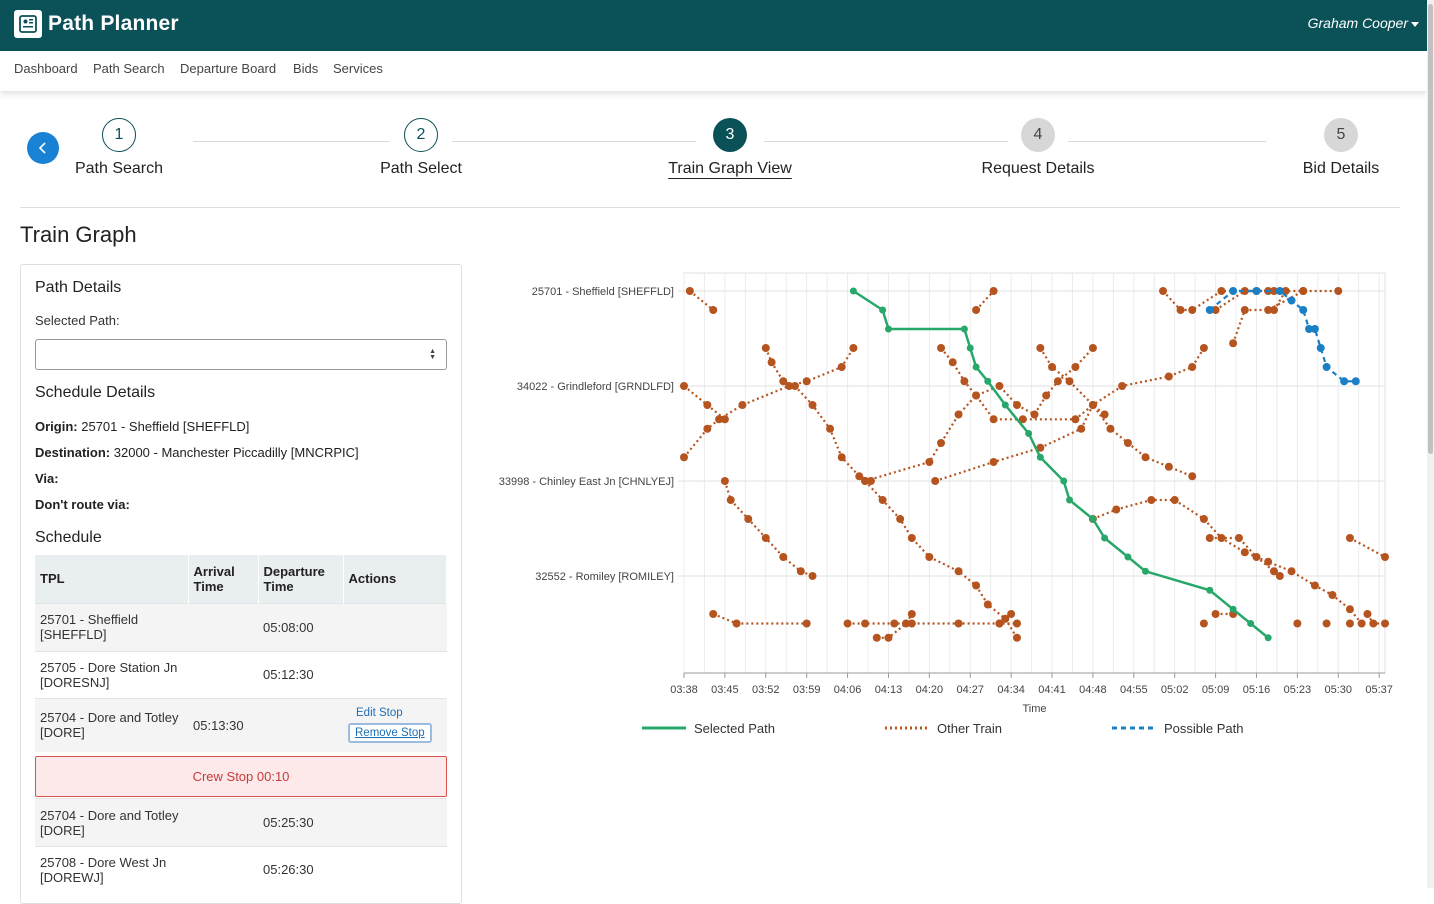  Describe the element at coordinates (82, 504) in the screenshot. I see `dont-route-label: Don't route via:` at that location.